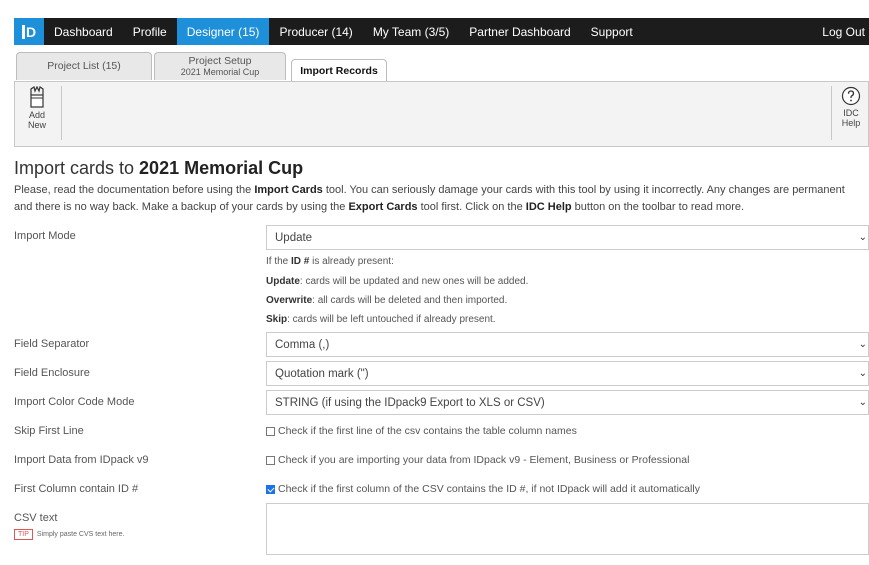 The height and width of the screenshot is (565, 869). I want to click on field-separator-label: Field Separator, so click(52, 344).